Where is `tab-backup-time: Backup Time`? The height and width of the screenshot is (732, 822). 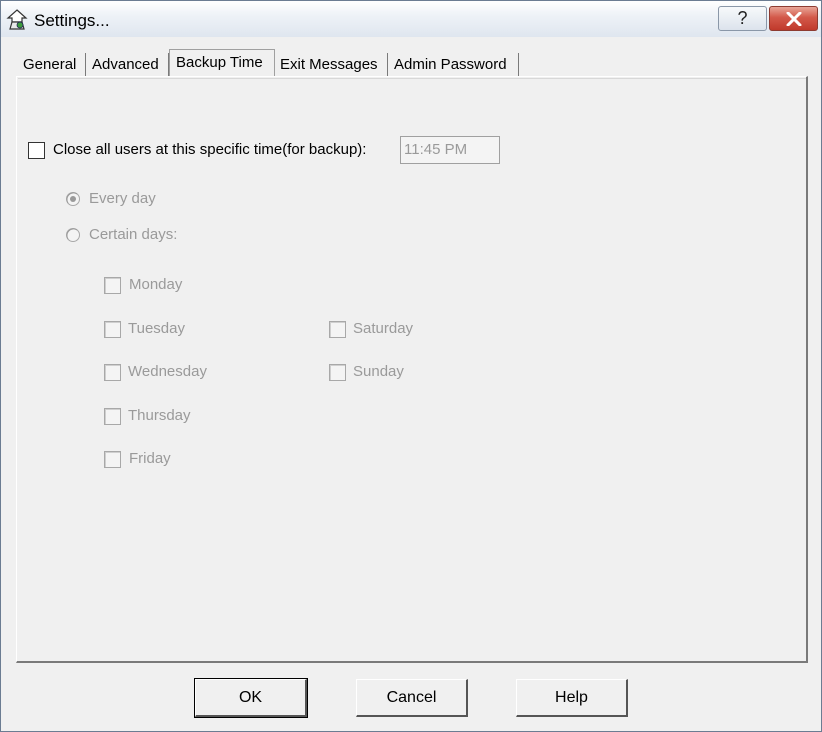
tab-backup-time: Backup Time is located at coordinates (222, 63).